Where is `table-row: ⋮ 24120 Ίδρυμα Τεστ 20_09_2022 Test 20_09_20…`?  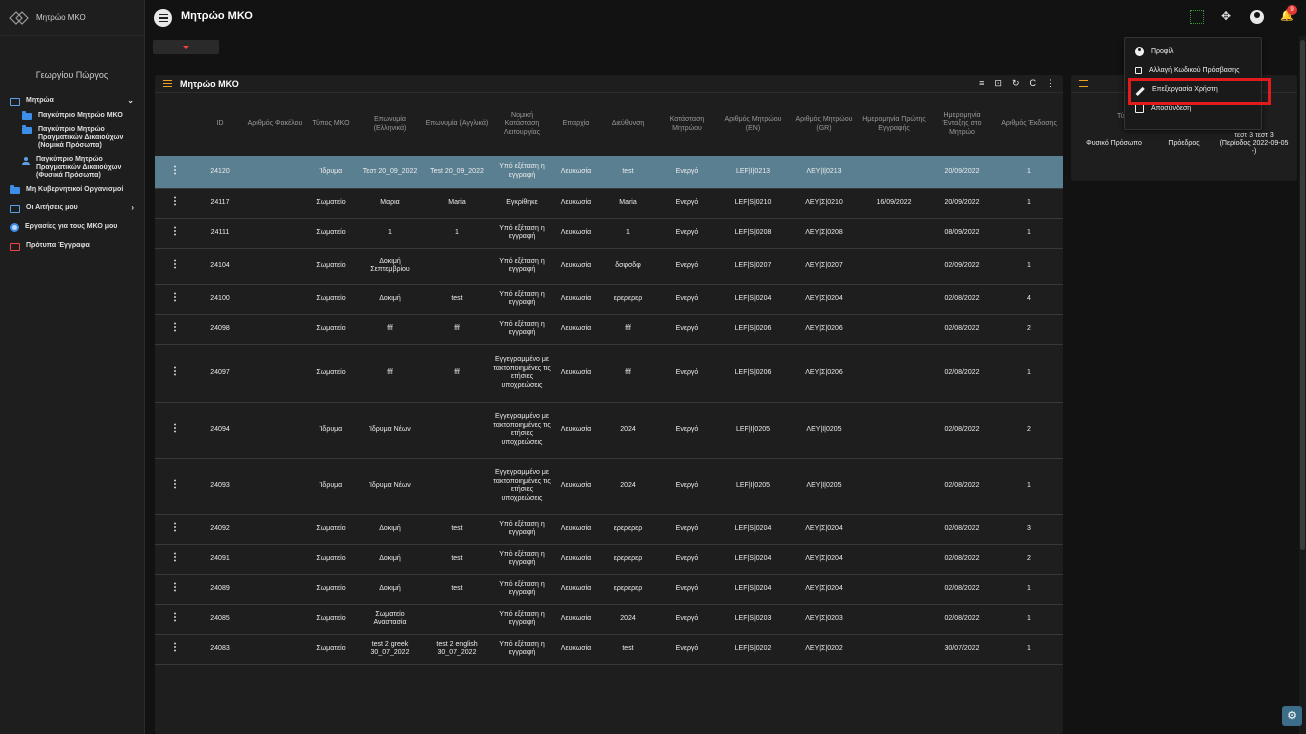
table-row: ⋮ 24120 Ίδρυμα Τεστ 20_09_2022 Test 20_09_20… is located at coordinates (609, 172).